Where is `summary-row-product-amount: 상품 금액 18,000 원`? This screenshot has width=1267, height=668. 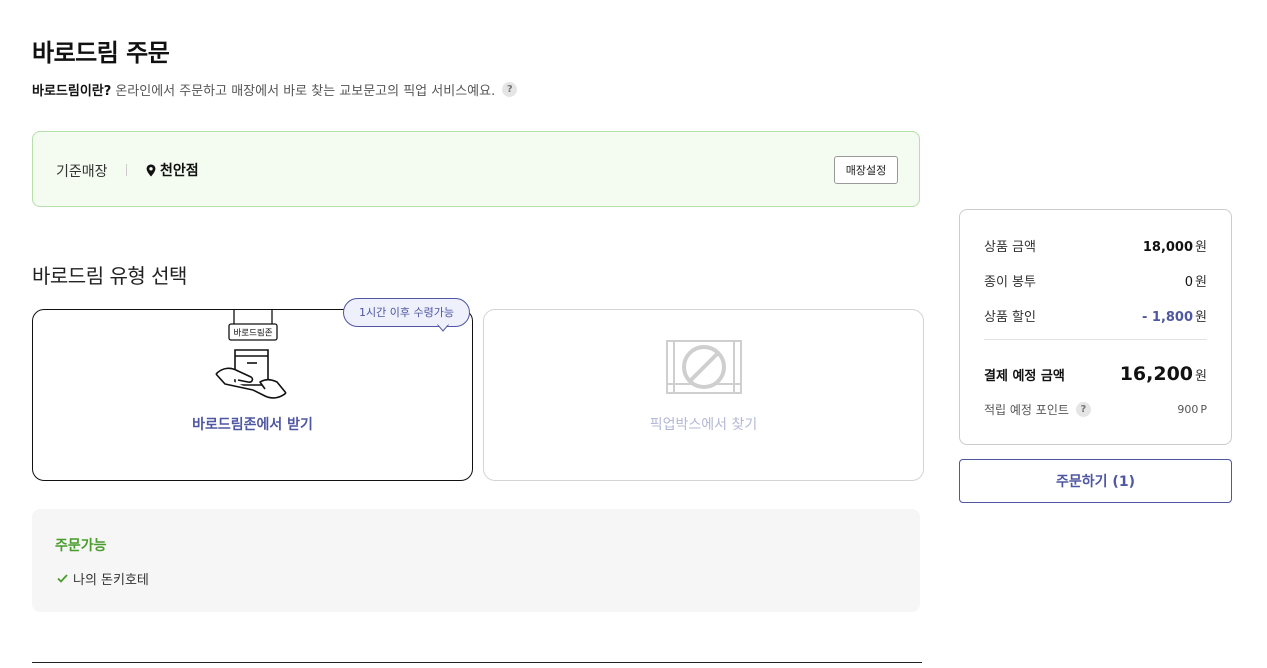 summary-row-product-amount: 상품 금액 18,000 원 is located at coordinates (1095, 245).